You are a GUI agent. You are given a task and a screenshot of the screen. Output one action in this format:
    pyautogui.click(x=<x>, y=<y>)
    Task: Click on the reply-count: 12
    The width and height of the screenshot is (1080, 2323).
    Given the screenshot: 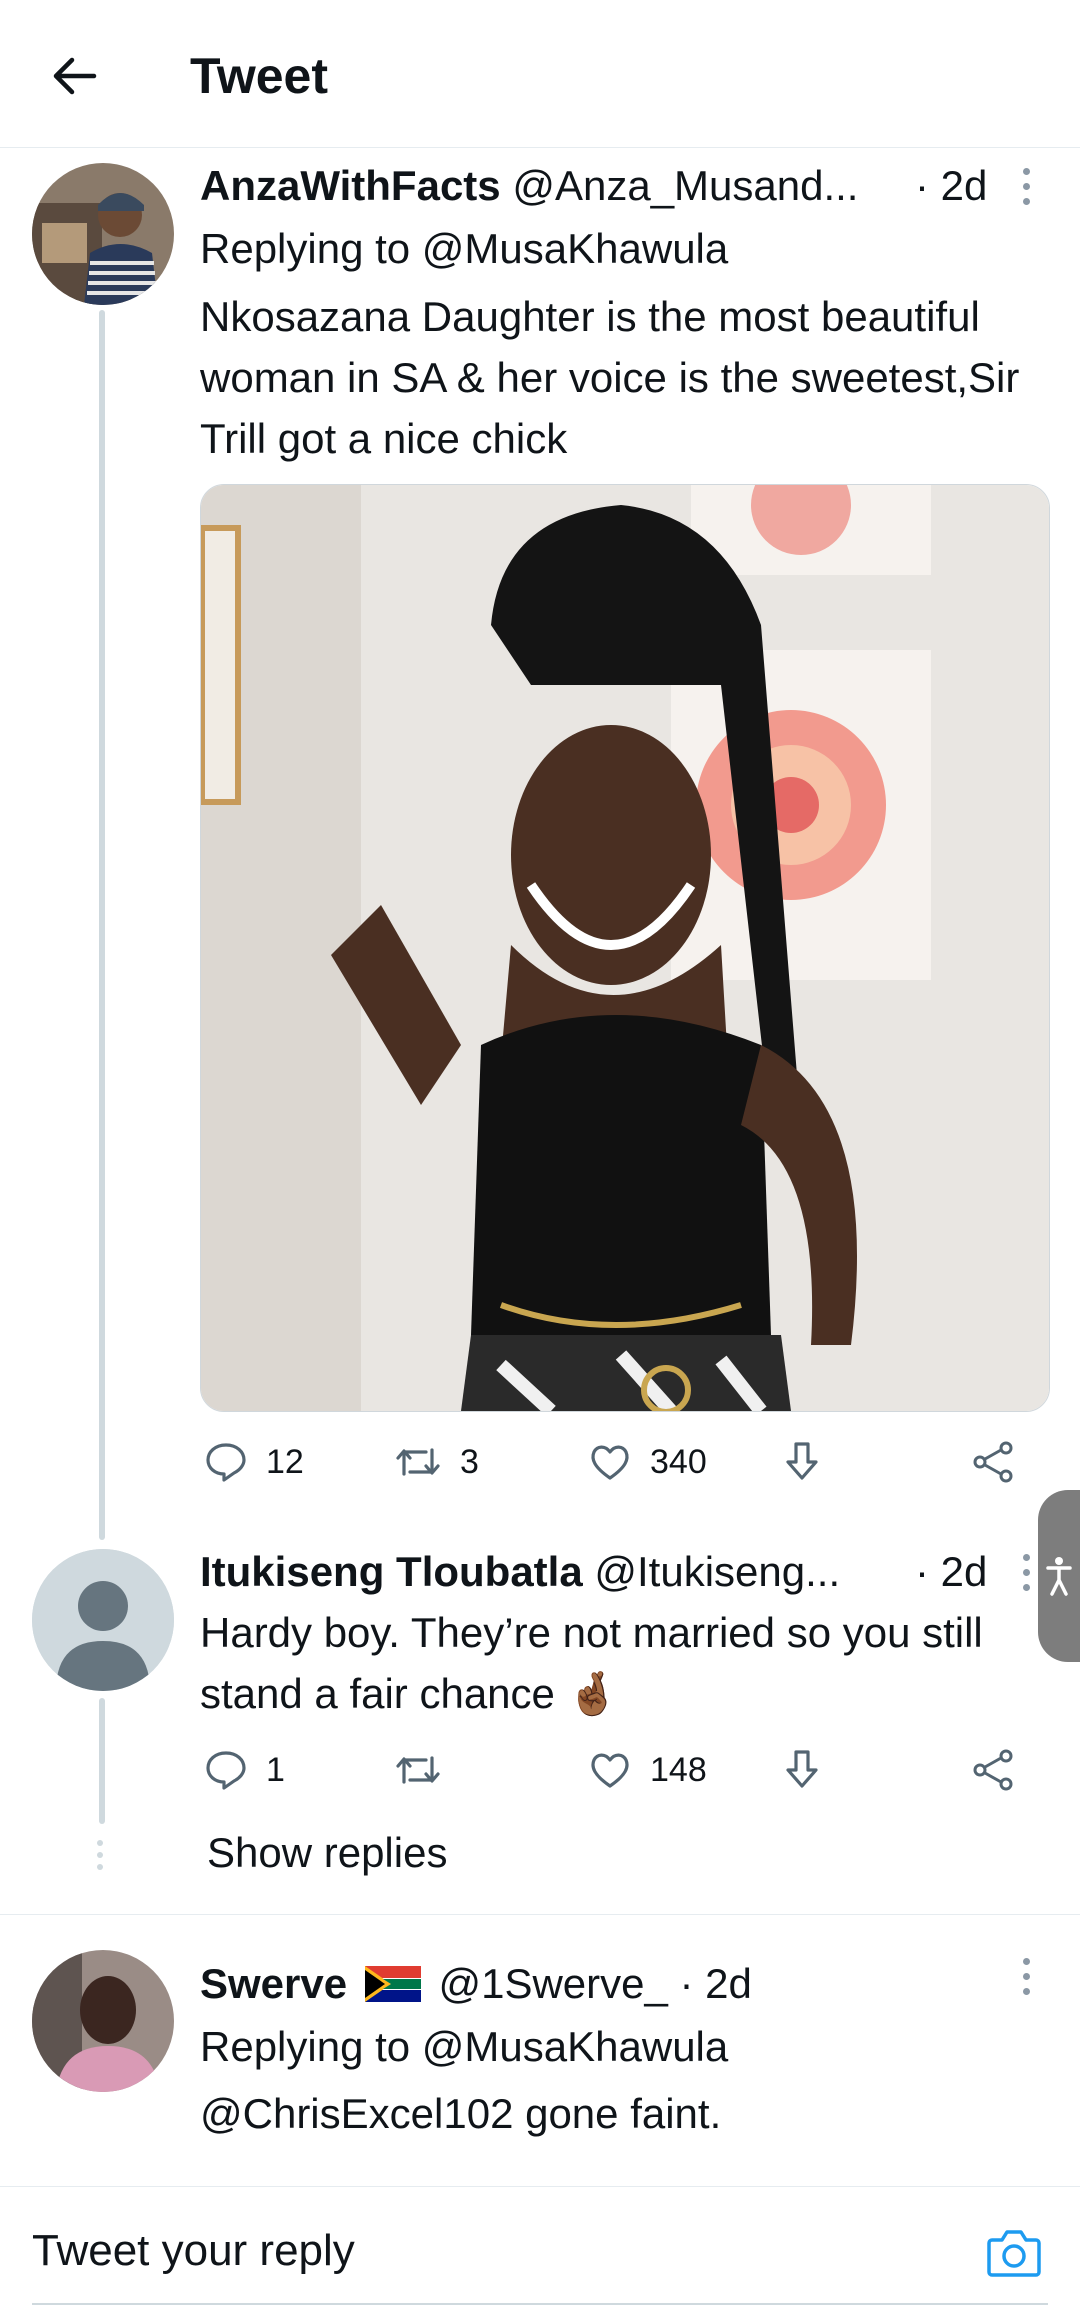 What is the action you would take?
    pyautogui.click(x=285, y=1461)
    